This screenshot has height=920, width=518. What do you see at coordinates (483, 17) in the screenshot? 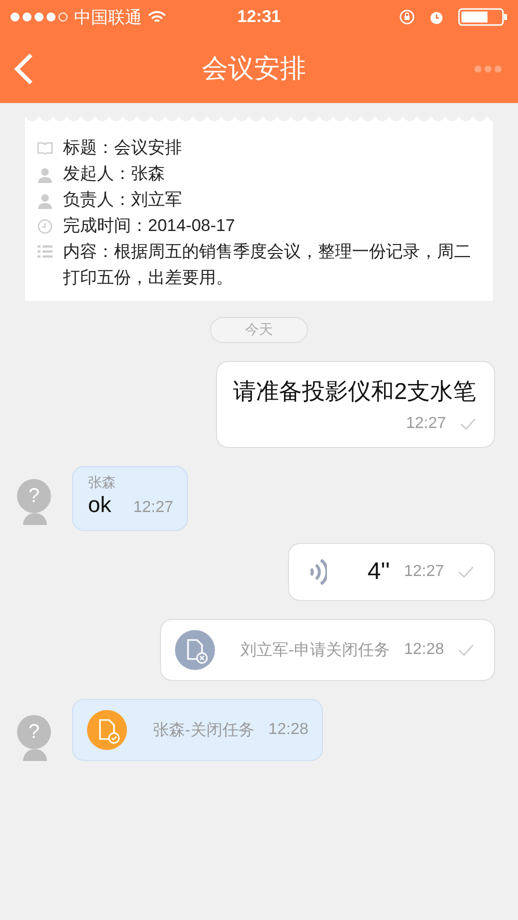
I see `battery-icon` at bounding box center [483, 17].